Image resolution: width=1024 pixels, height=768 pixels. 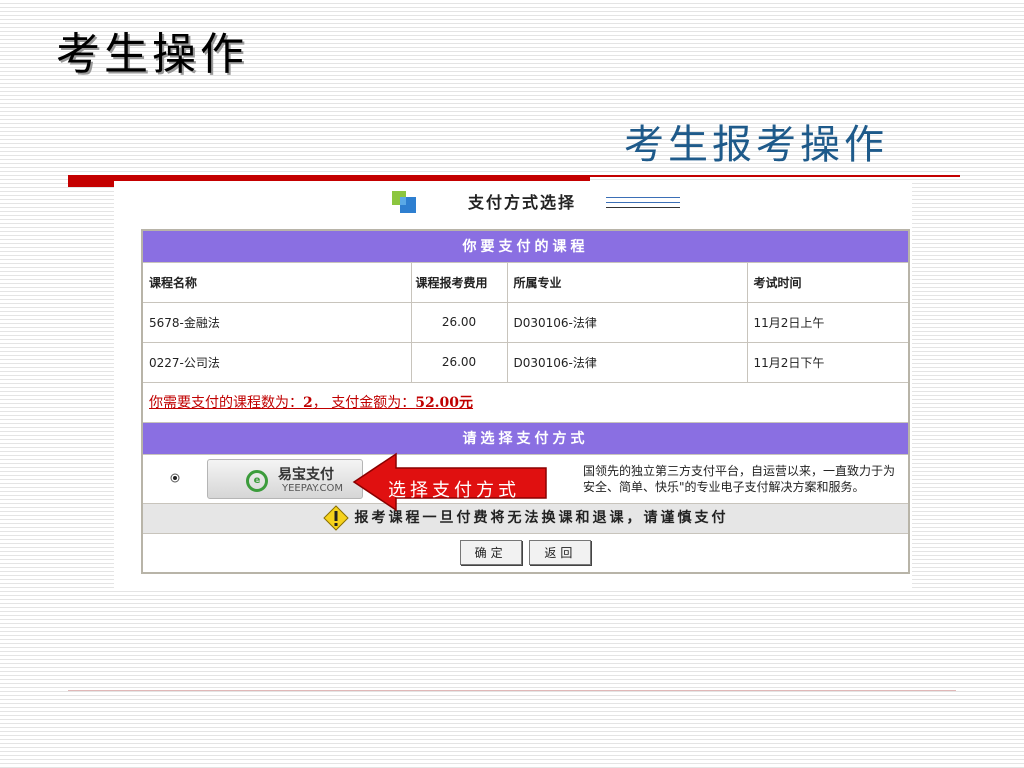 I want to click on callout-text: 选择支付方式, so click(x=454, y=490).